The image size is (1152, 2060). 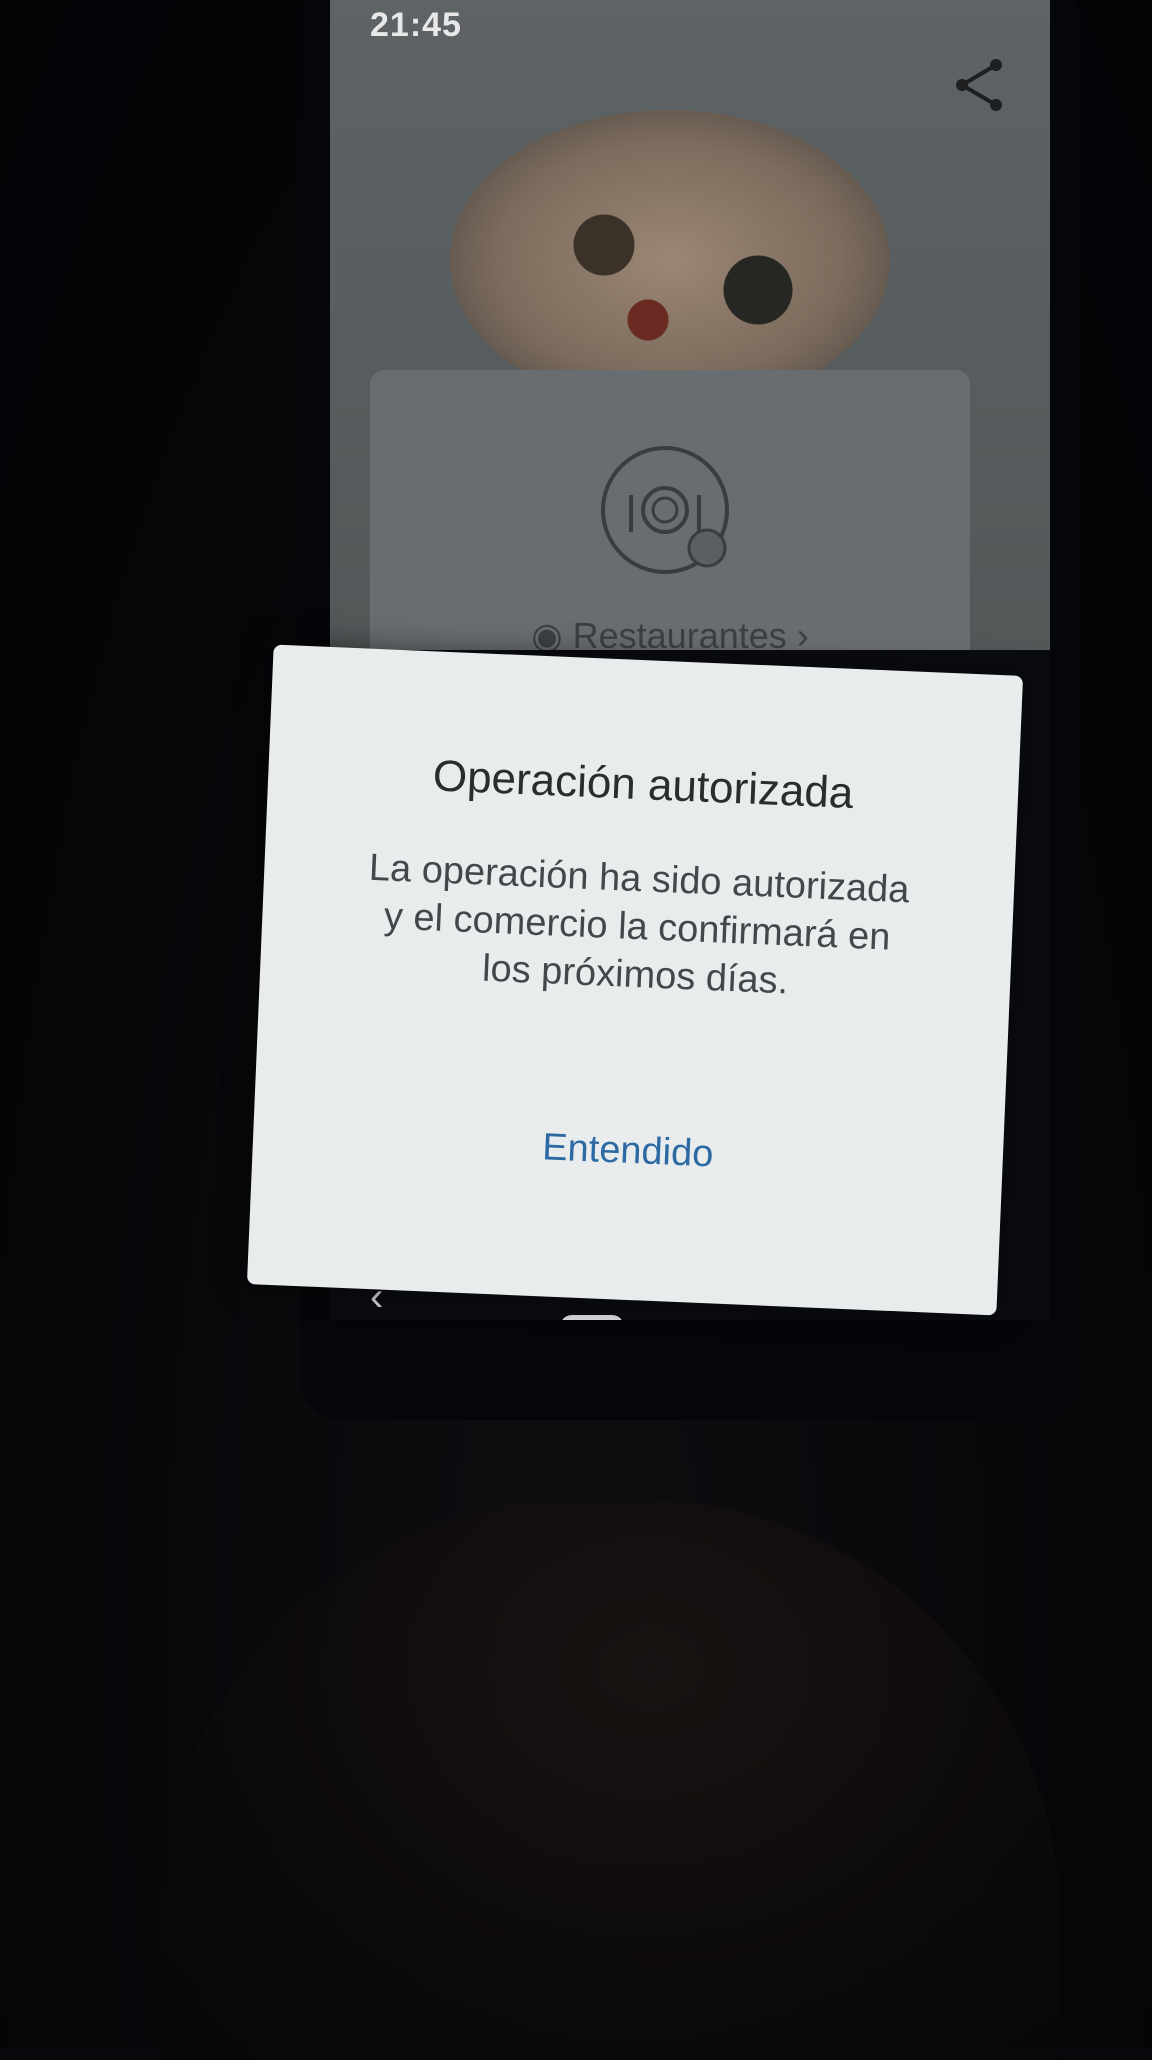 I want to click on share-icon, so click(x=980, y=85).